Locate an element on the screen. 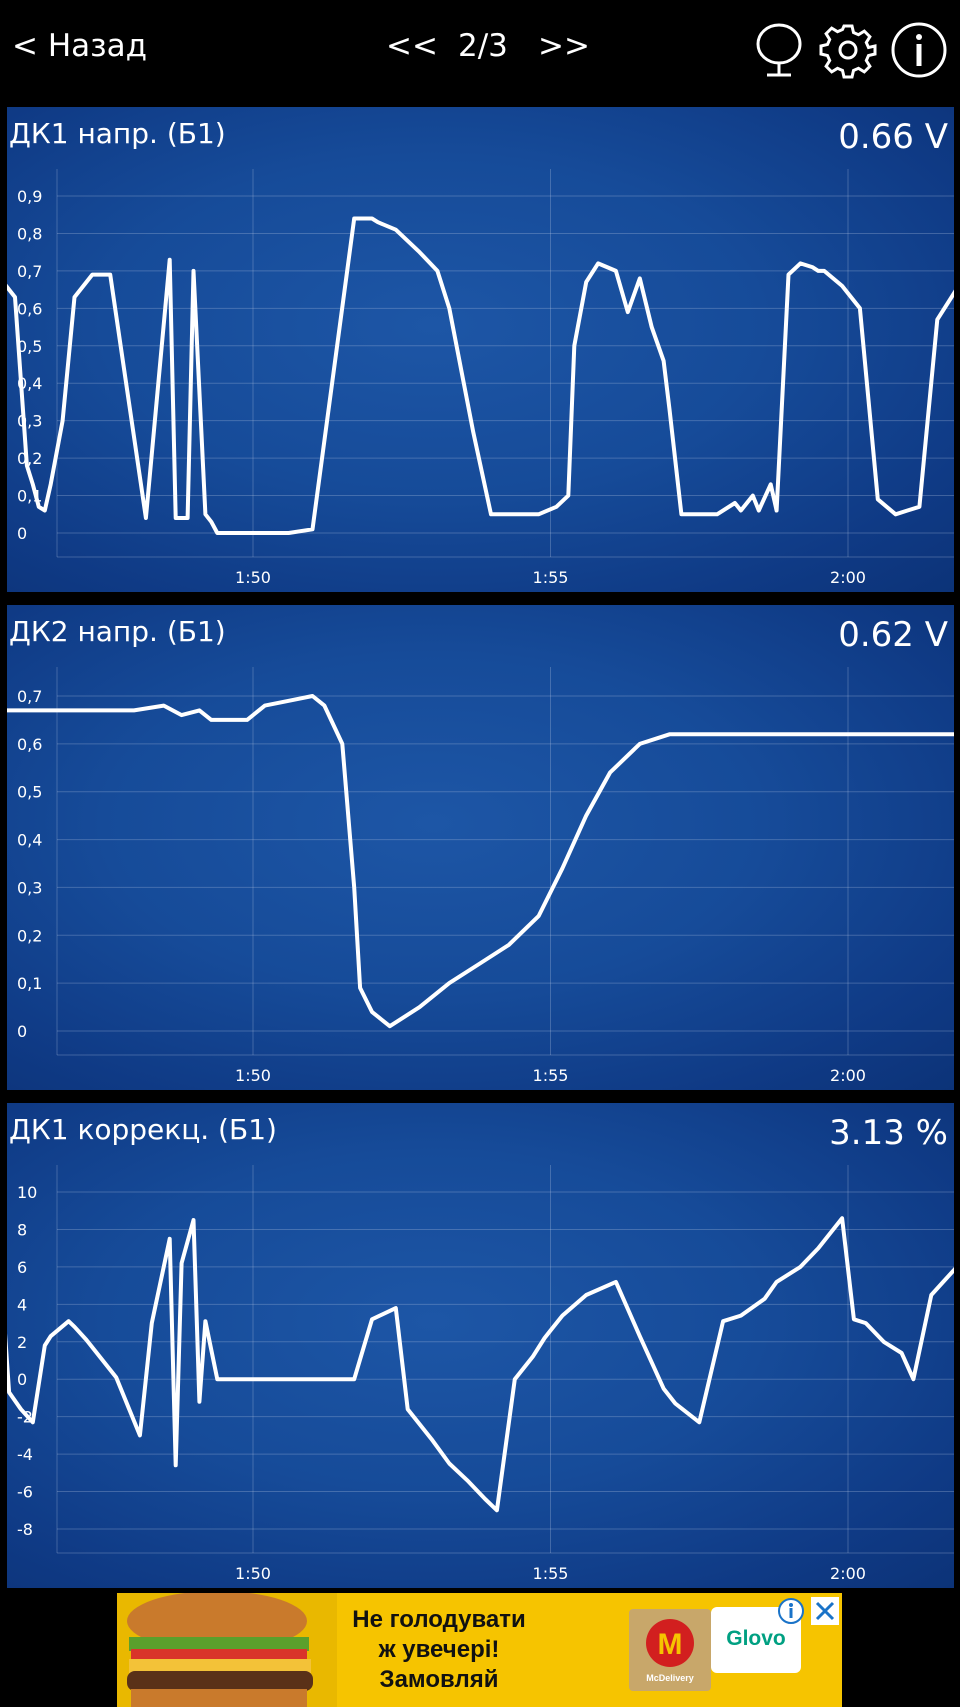  y-tick-label: 4 is located at coordinates (22, 1304).